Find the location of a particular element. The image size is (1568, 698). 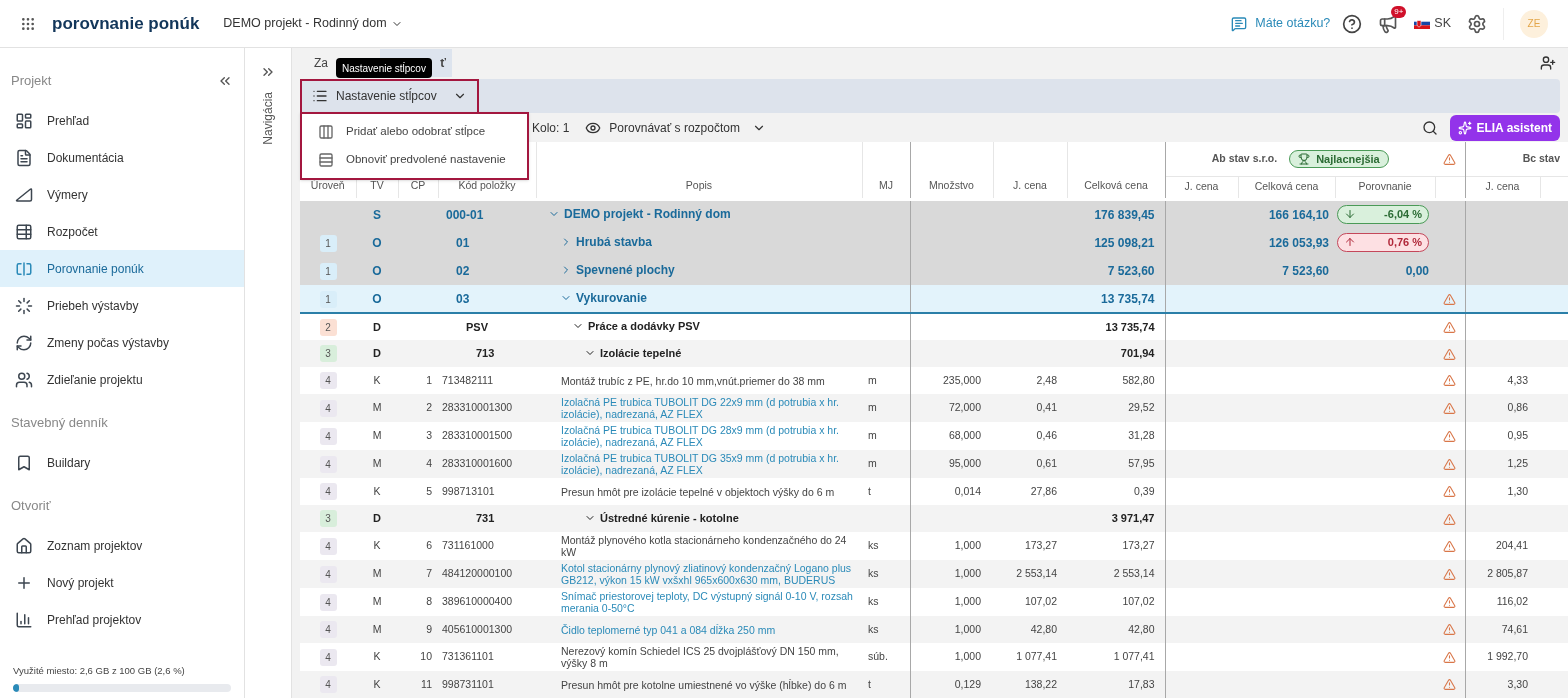

app-title: porovnanie ponúk is located at coordinates (126, 23).